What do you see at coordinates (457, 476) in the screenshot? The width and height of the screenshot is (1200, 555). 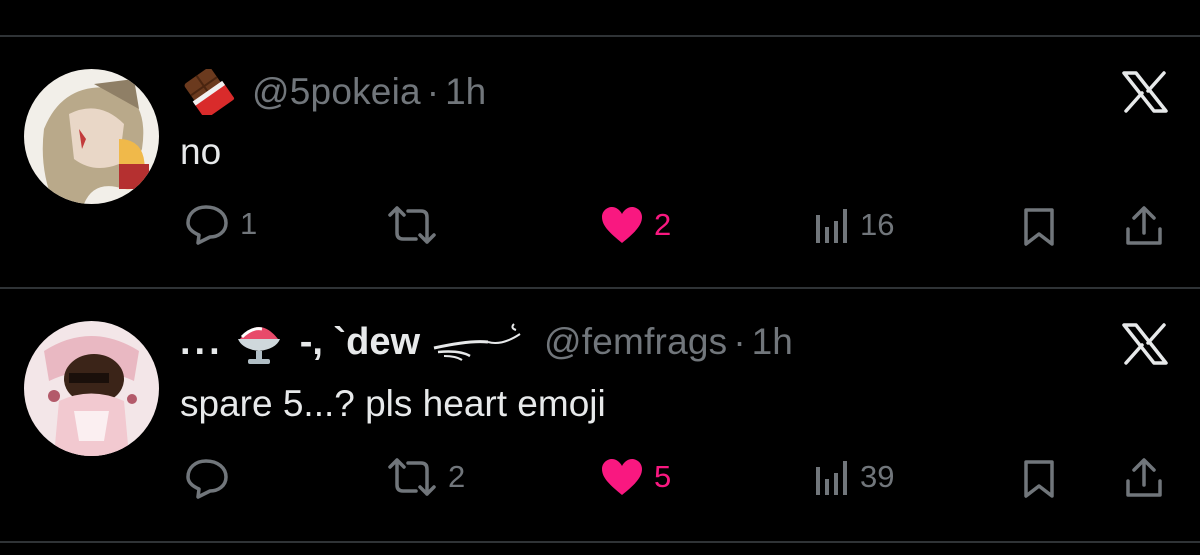 I see `retweet-count: 2` at bounding box center [457, 476].